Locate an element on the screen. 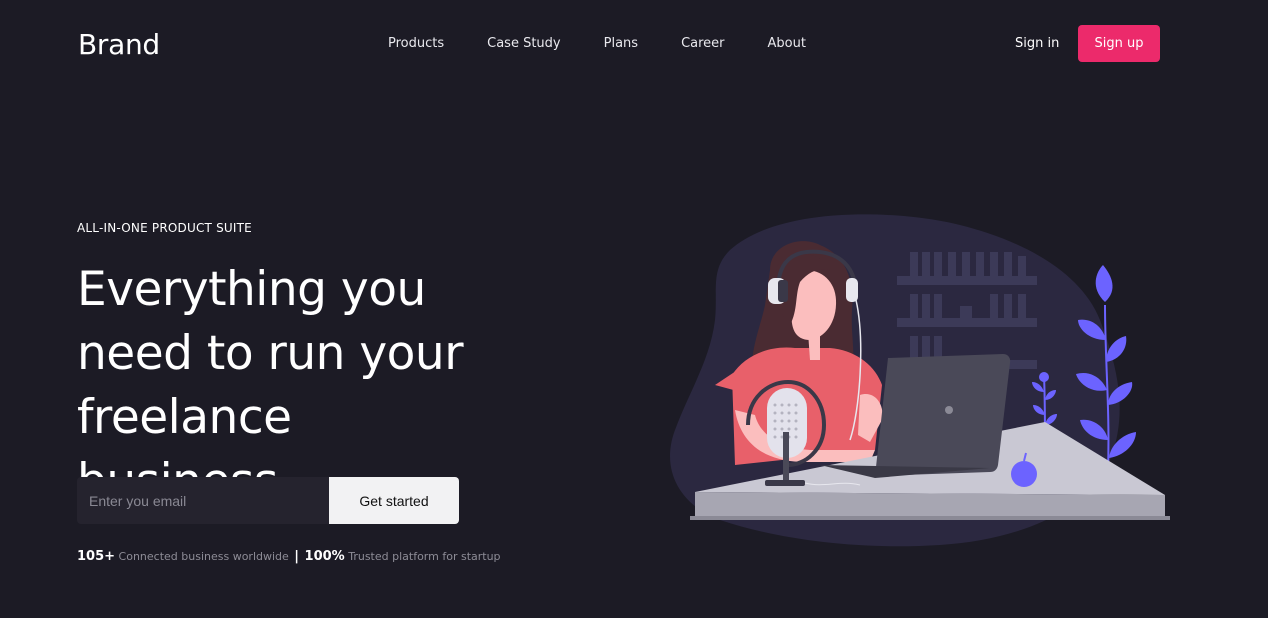 The image size is (1268, 618). headline-line-2: need to run your is located at coordinates (270, 353).